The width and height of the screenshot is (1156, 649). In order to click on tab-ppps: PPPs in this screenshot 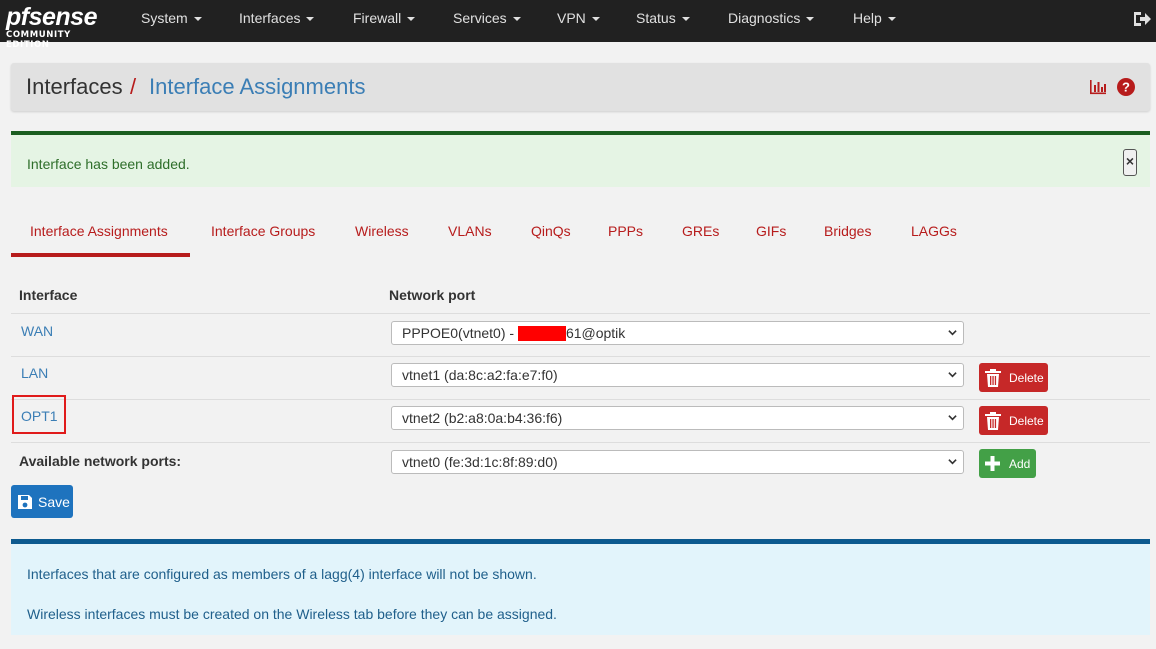, I will do `click(625, 231)`.